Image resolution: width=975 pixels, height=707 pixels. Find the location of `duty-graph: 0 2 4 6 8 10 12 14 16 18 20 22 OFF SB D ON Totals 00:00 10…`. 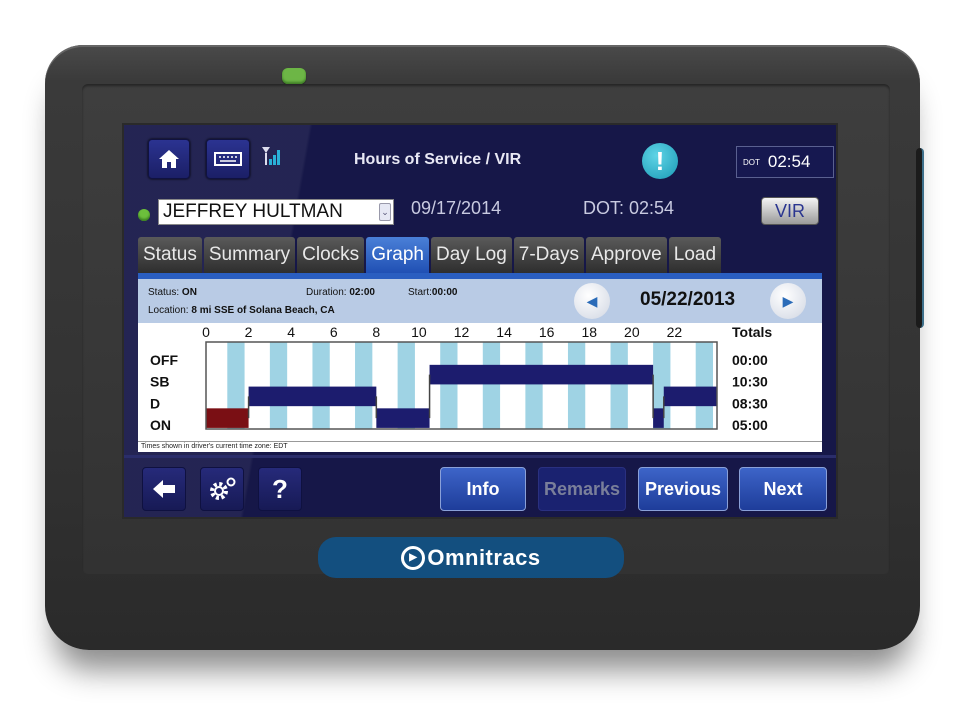

duty-graph: 0 2 4 6 8 10 12 14 16 18 20 22 OFF SB D ON Totals 00:00 10… is located at coordinates (480, 382).